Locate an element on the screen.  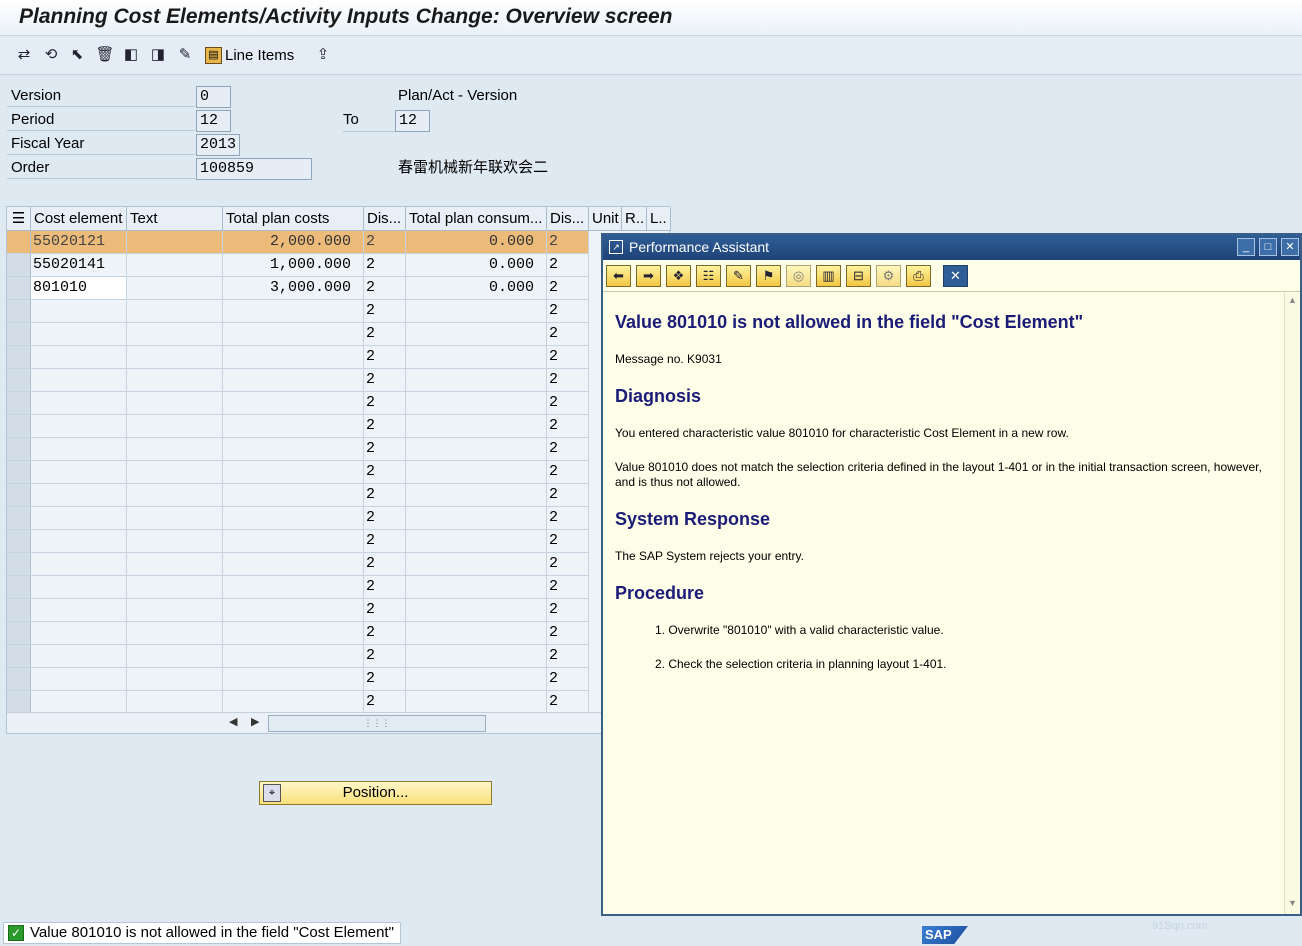
previous-icon: ◧ is located at coordinates (131, 55).